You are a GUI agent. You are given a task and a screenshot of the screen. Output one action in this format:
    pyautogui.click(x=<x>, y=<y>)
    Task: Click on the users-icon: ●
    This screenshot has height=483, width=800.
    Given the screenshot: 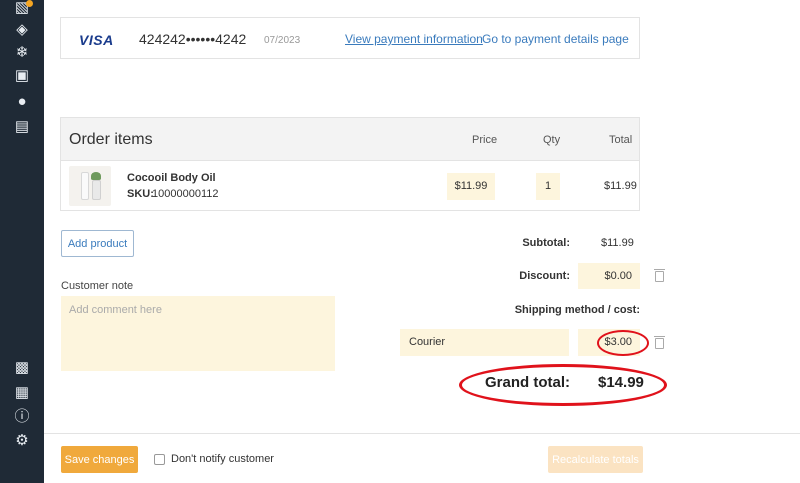 What is the action you would take?
    pyautogui.click(x=22, y=102)
    